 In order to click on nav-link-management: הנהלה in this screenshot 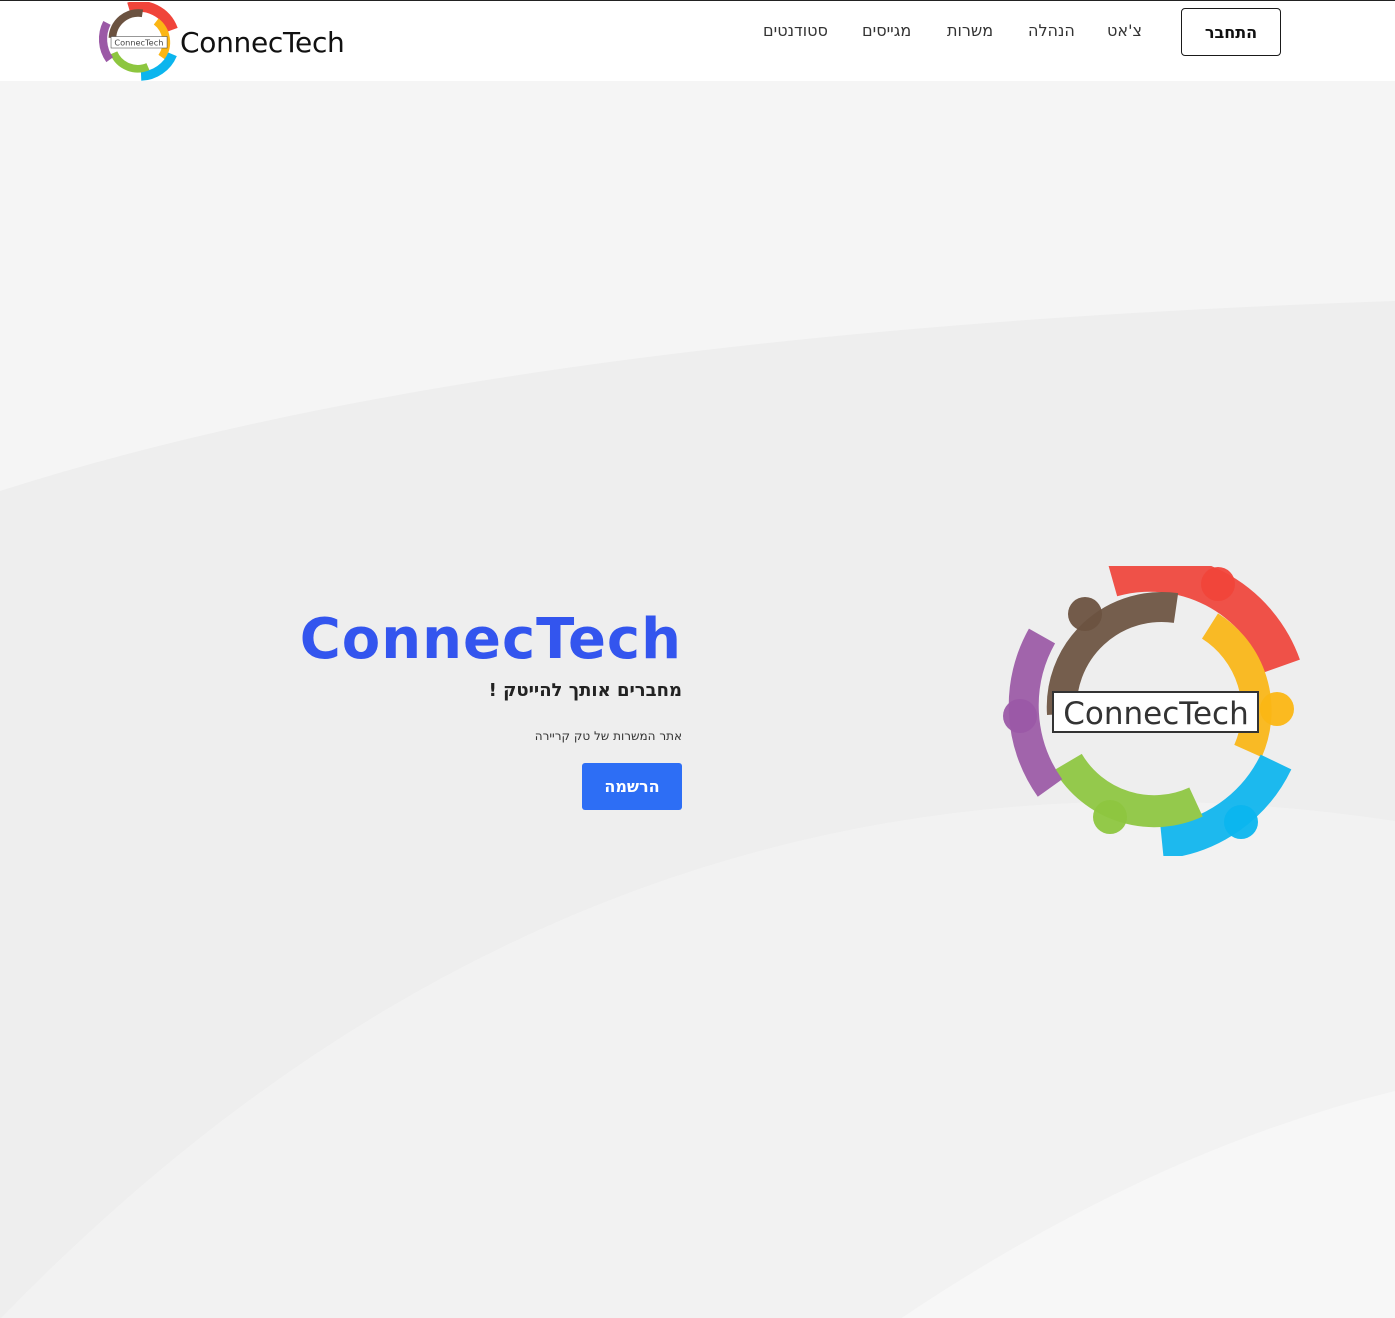, I will do `click(1051, 30)`.